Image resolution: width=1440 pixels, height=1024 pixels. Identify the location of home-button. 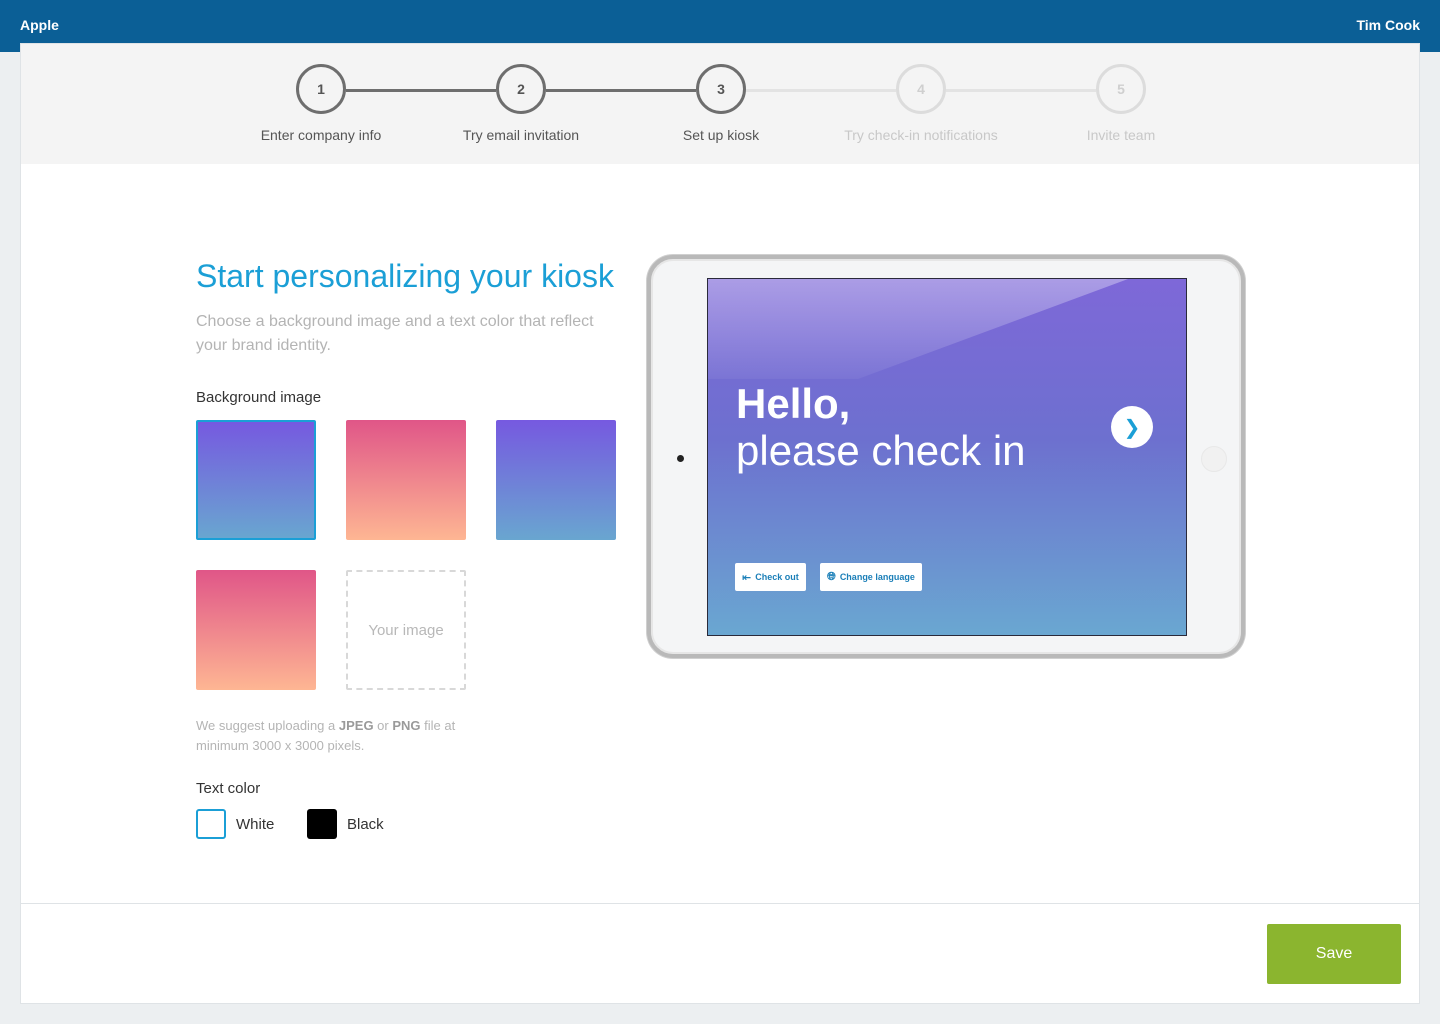
(1214, 459).